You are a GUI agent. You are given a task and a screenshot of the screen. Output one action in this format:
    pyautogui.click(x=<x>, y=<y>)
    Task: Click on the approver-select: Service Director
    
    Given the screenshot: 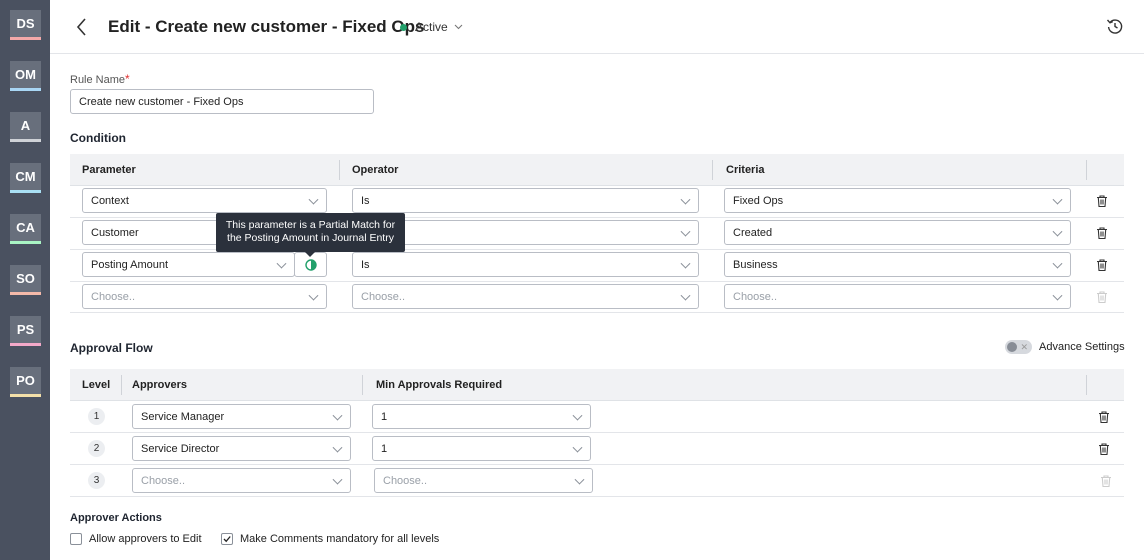 What is the action you would take?
    pyautogui.click(x=241, y=448)
    